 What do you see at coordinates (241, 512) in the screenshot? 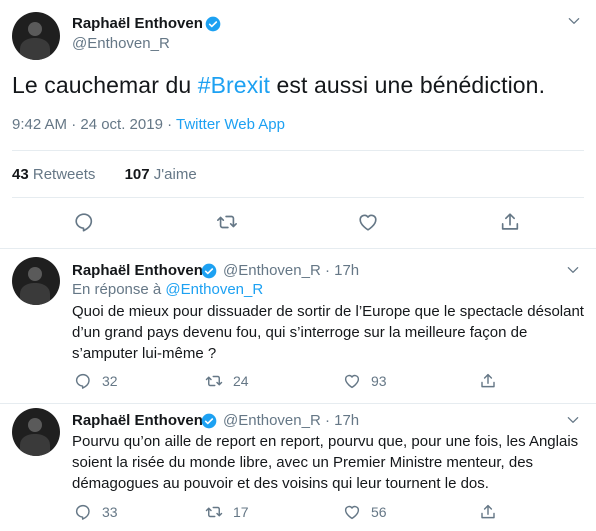
I see `retweet-count: 17` at bounding box center [241, 512].